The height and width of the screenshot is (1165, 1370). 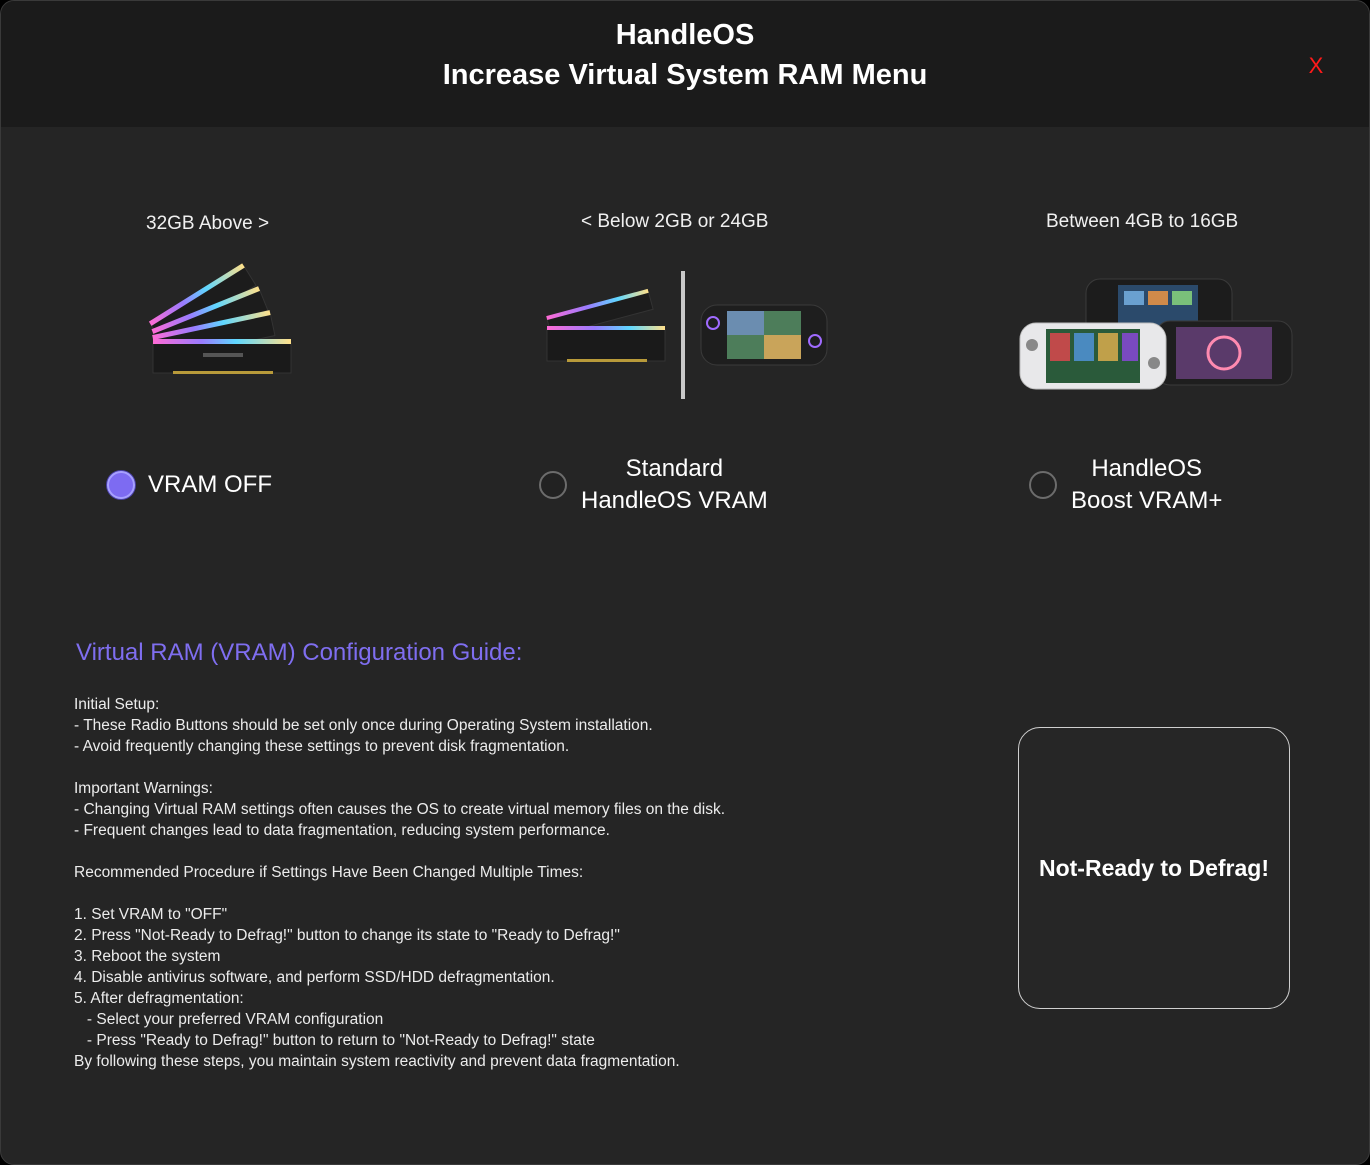 I want to click on rgb-ram-image, so click(x=220, y=318).